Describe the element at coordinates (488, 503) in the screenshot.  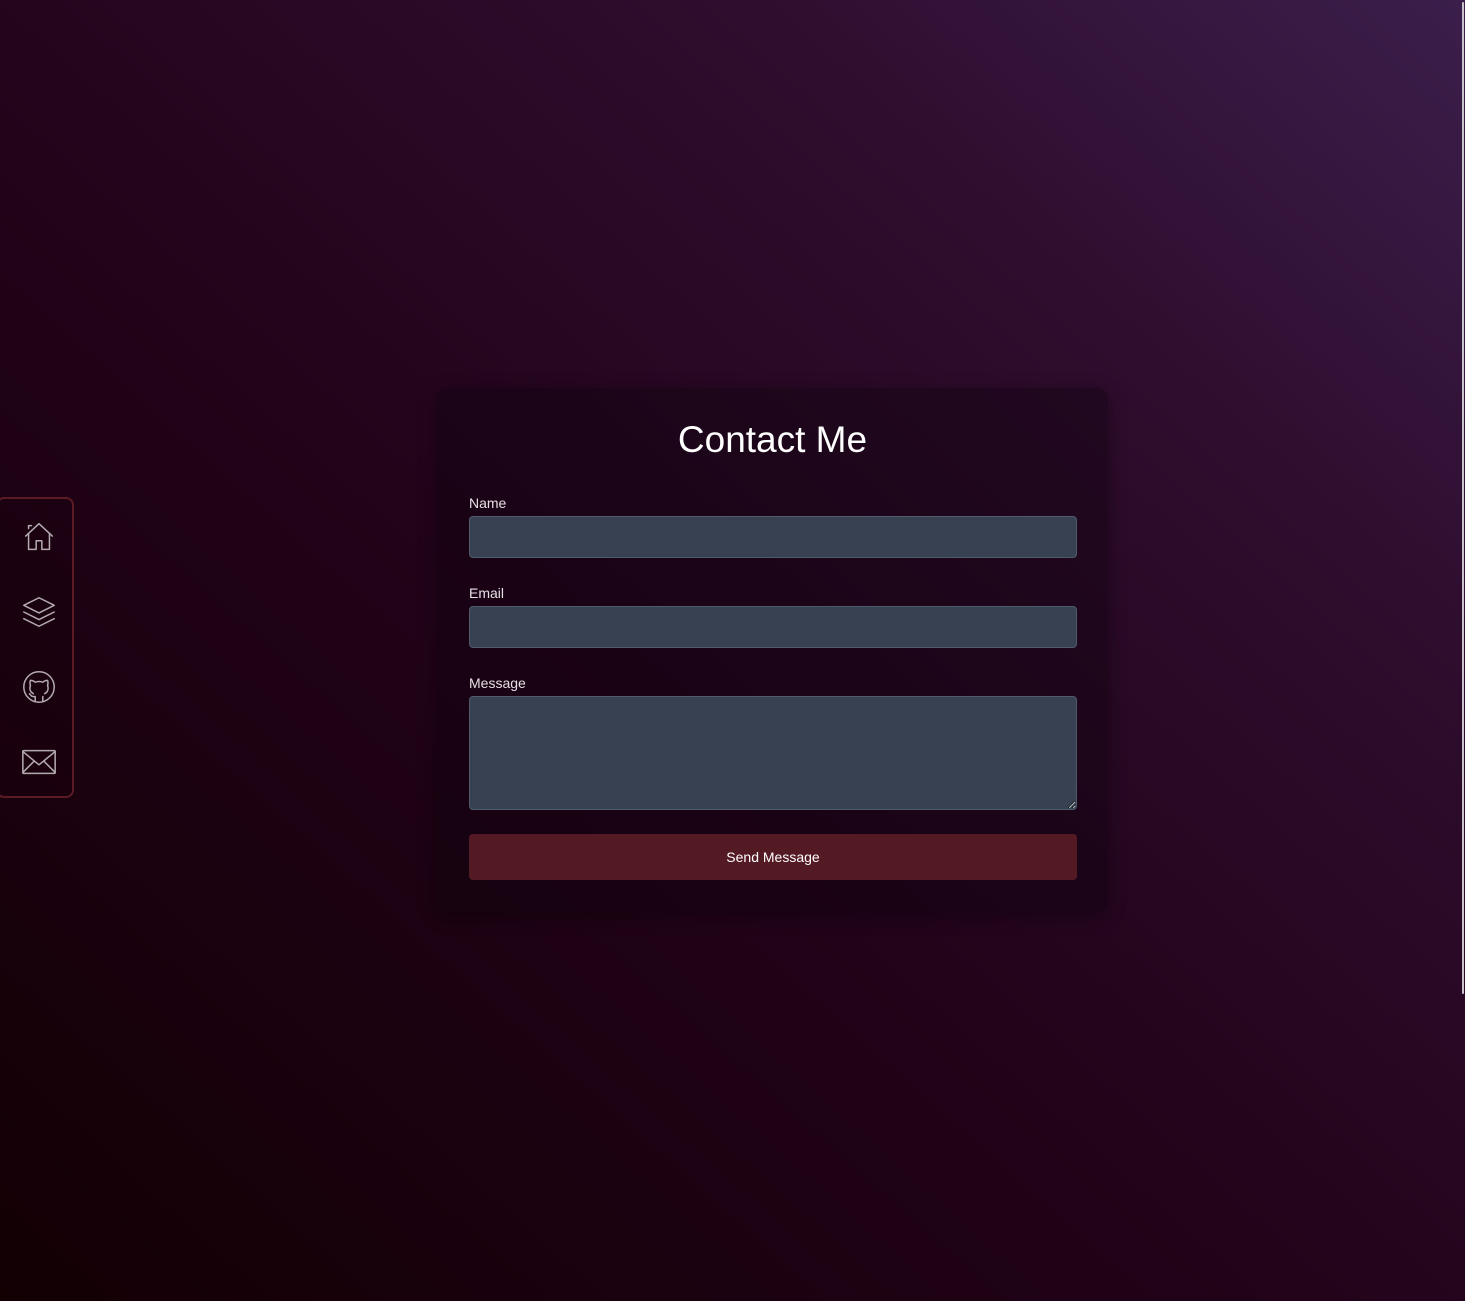
I see `name-label: Name` at that location.